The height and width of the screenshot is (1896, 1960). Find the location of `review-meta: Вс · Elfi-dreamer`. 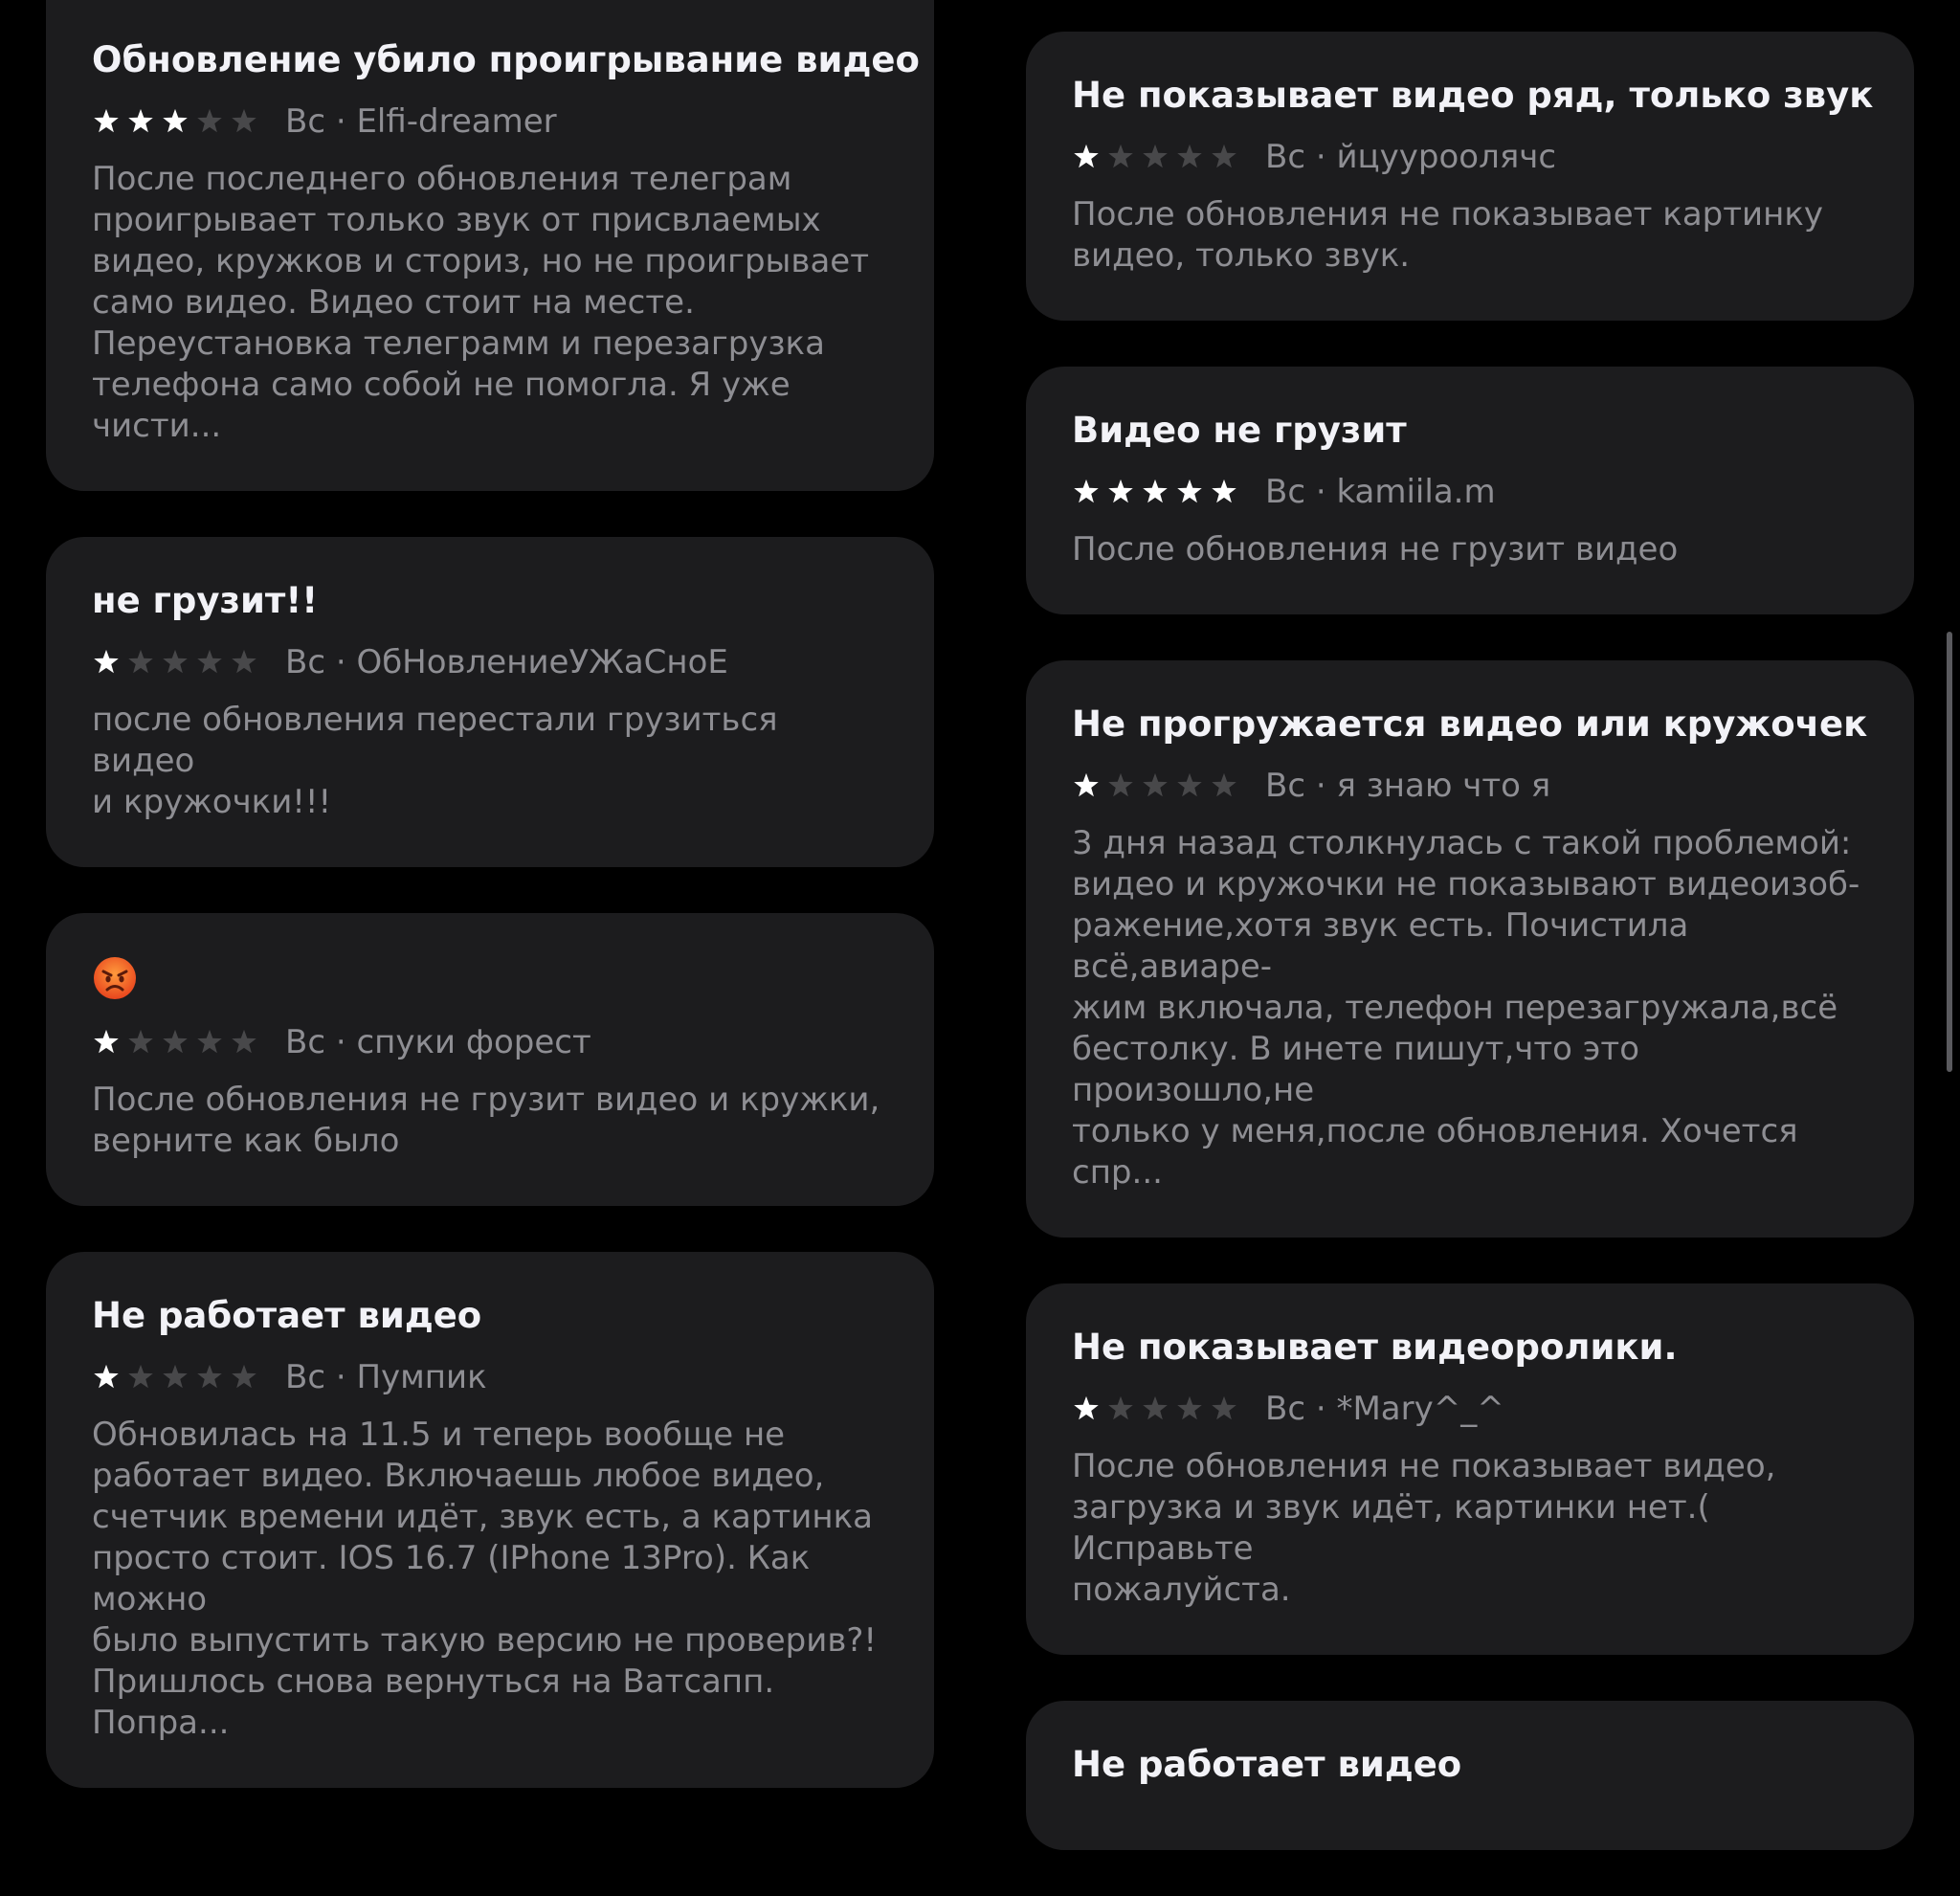

review-meta: Вс · Elfi-dreamer is located at coordinates (490, 122).